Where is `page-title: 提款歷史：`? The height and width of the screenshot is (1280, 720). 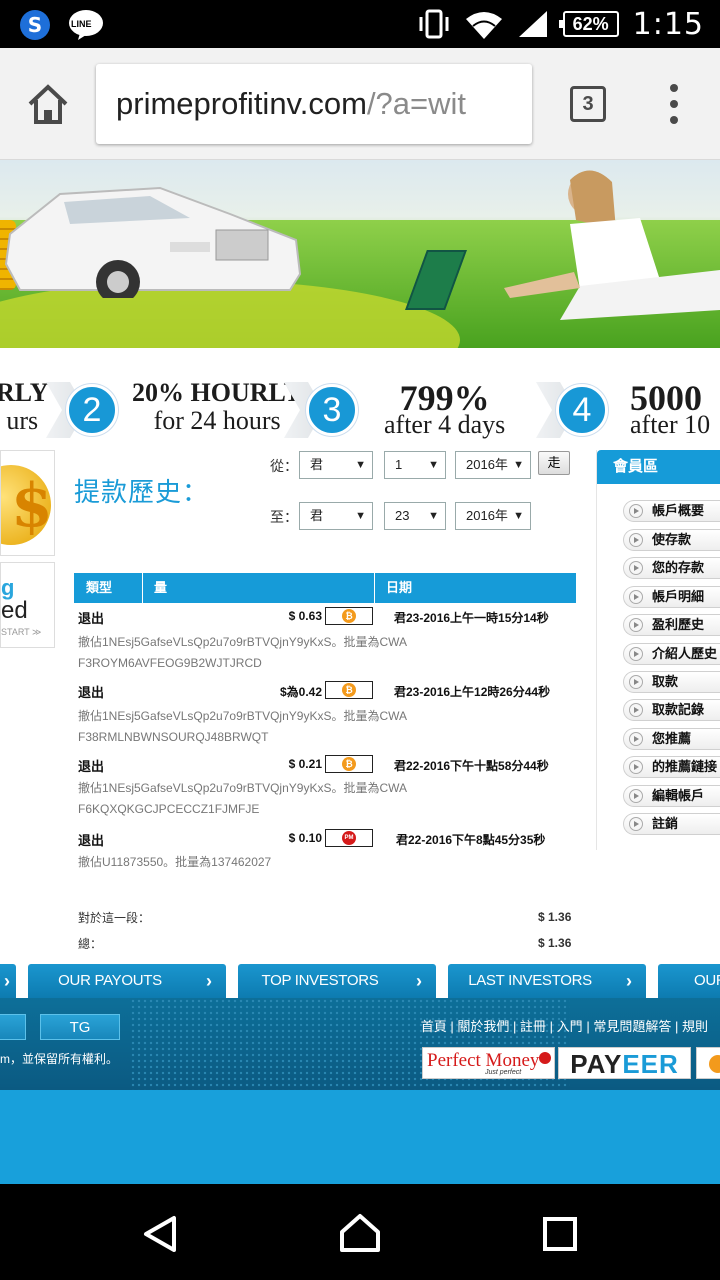
page-title: 提款歷史： is located at coordinates (142, 492).